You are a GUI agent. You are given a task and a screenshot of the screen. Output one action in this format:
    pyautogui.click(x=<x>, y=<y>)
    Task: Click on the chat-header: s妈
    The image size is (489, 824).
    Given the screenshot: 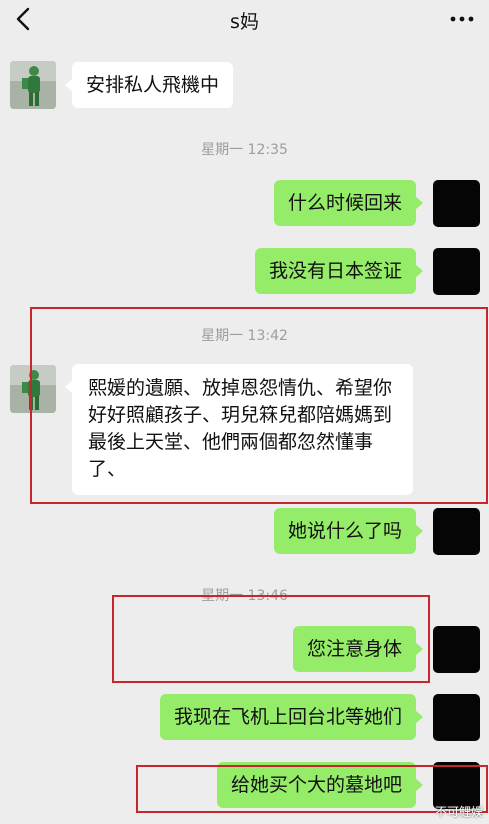 What is the action you would take?
    pyautogui.click(x=244, y=20)
    